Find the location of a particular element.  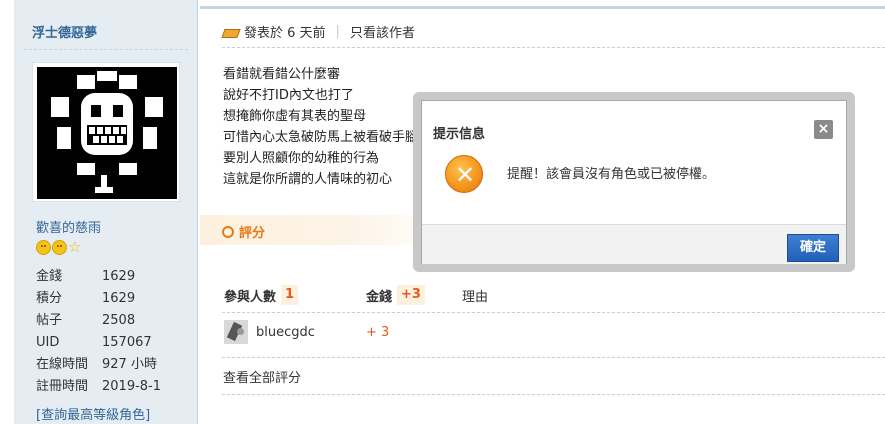

stat-row: 積分 1629 is located at coordinates (98, 299).